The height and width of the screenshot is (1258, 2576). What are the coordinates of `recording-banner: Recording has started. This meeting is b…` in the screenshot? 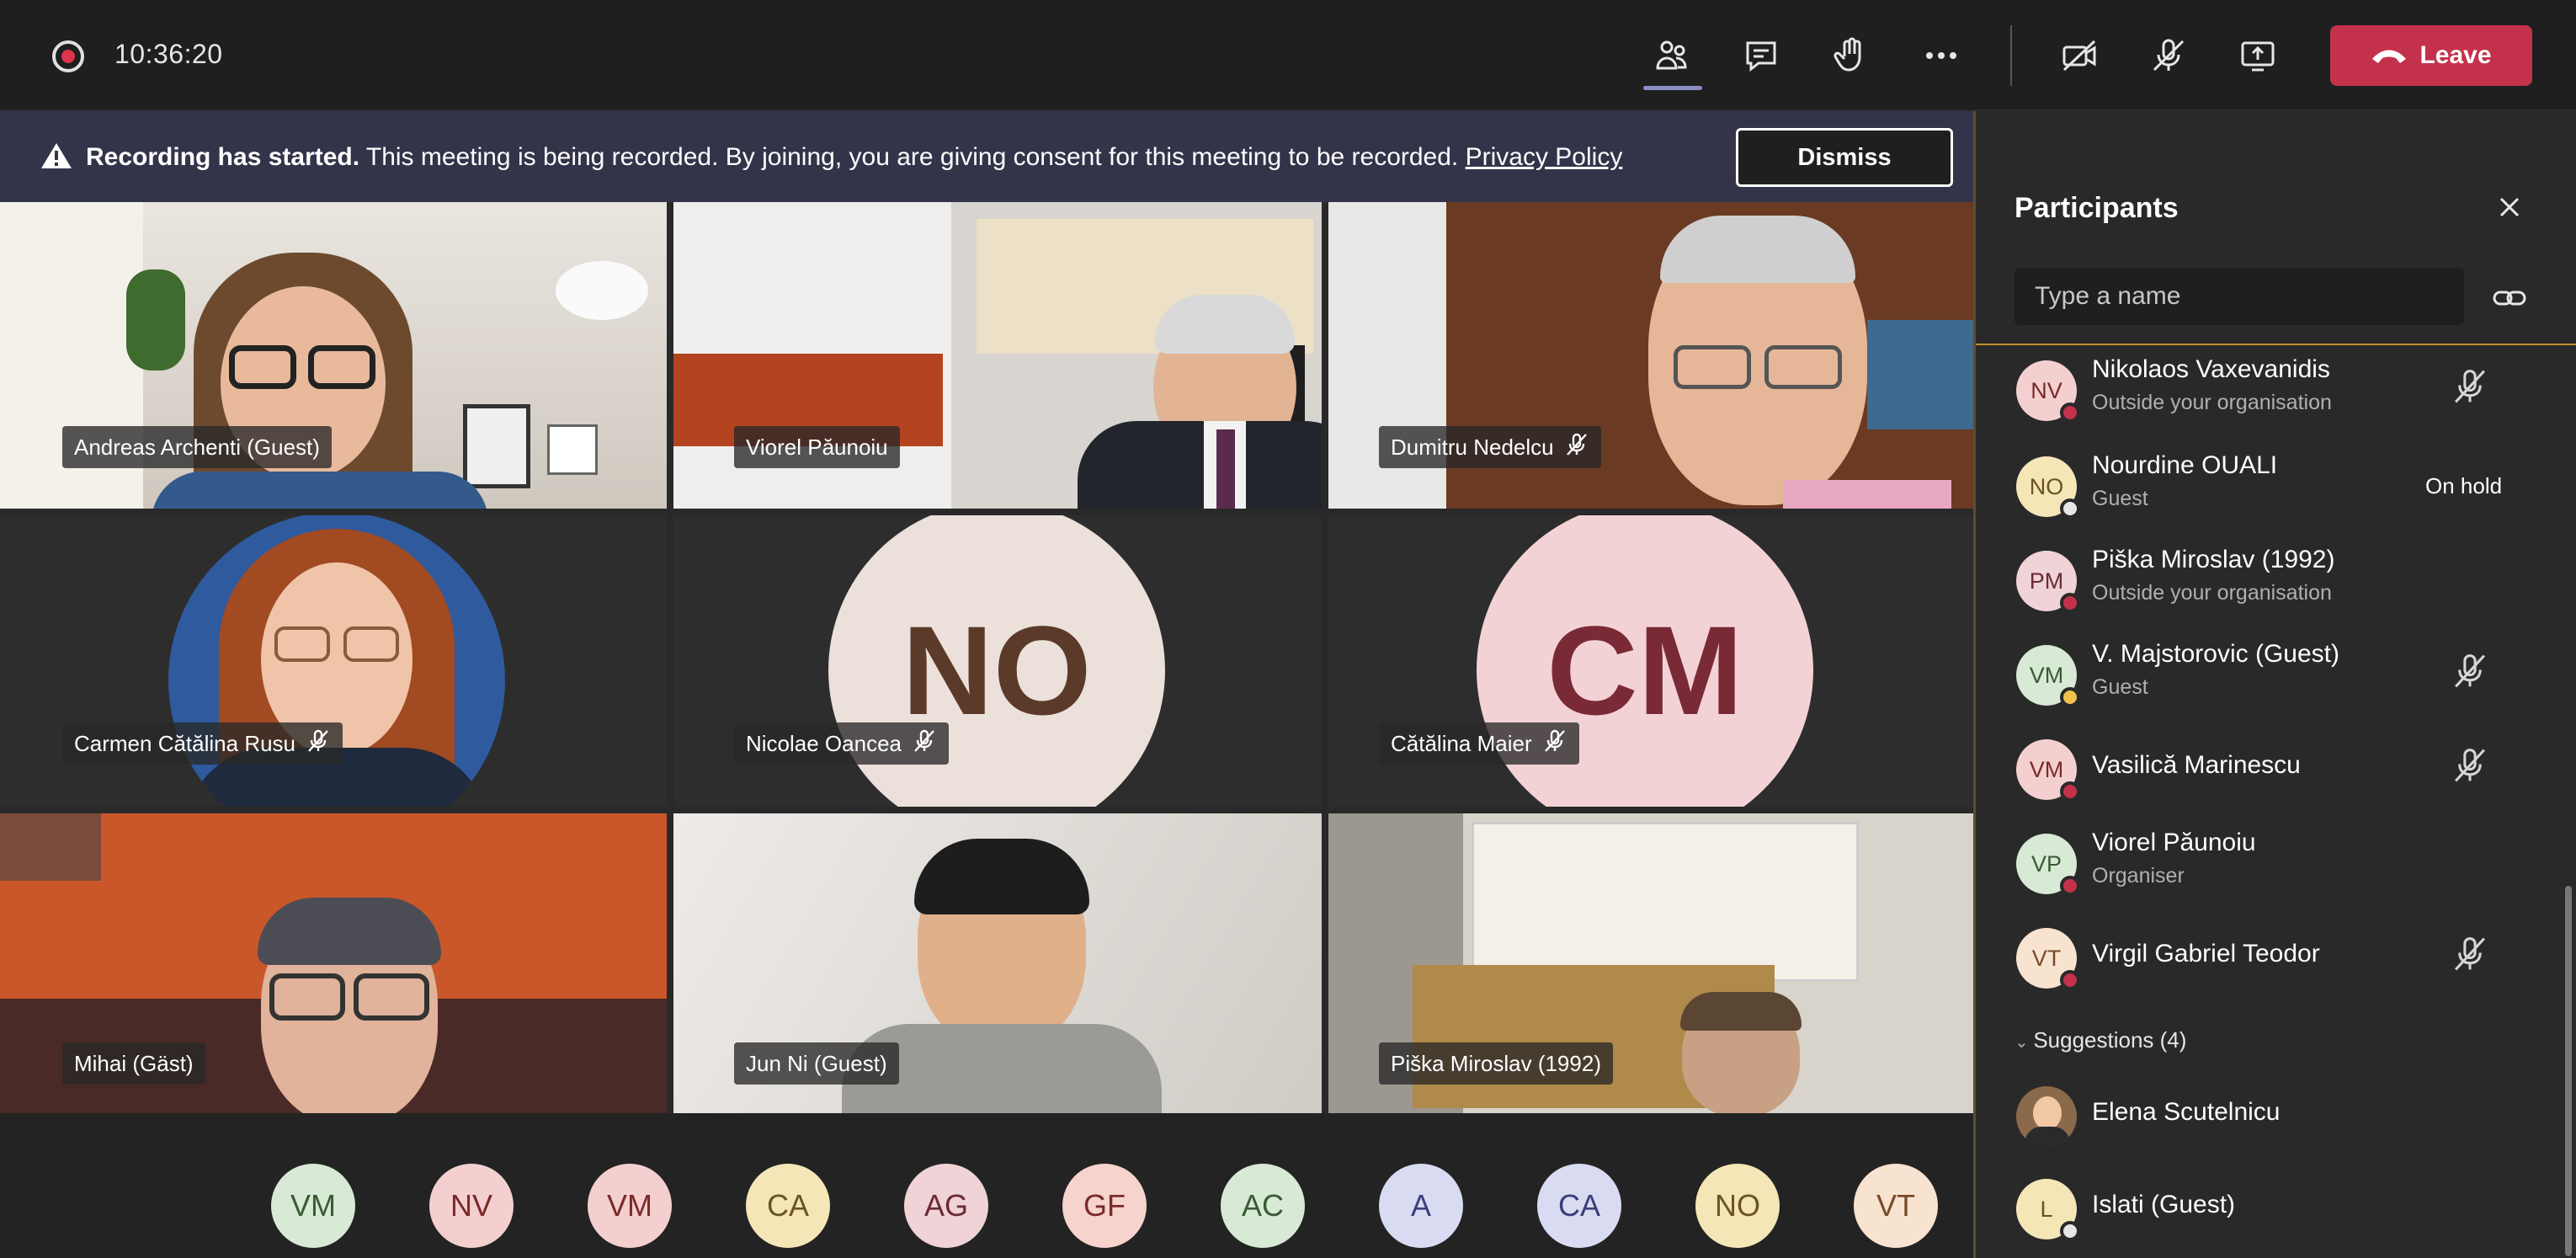 It's located at (987, 156).